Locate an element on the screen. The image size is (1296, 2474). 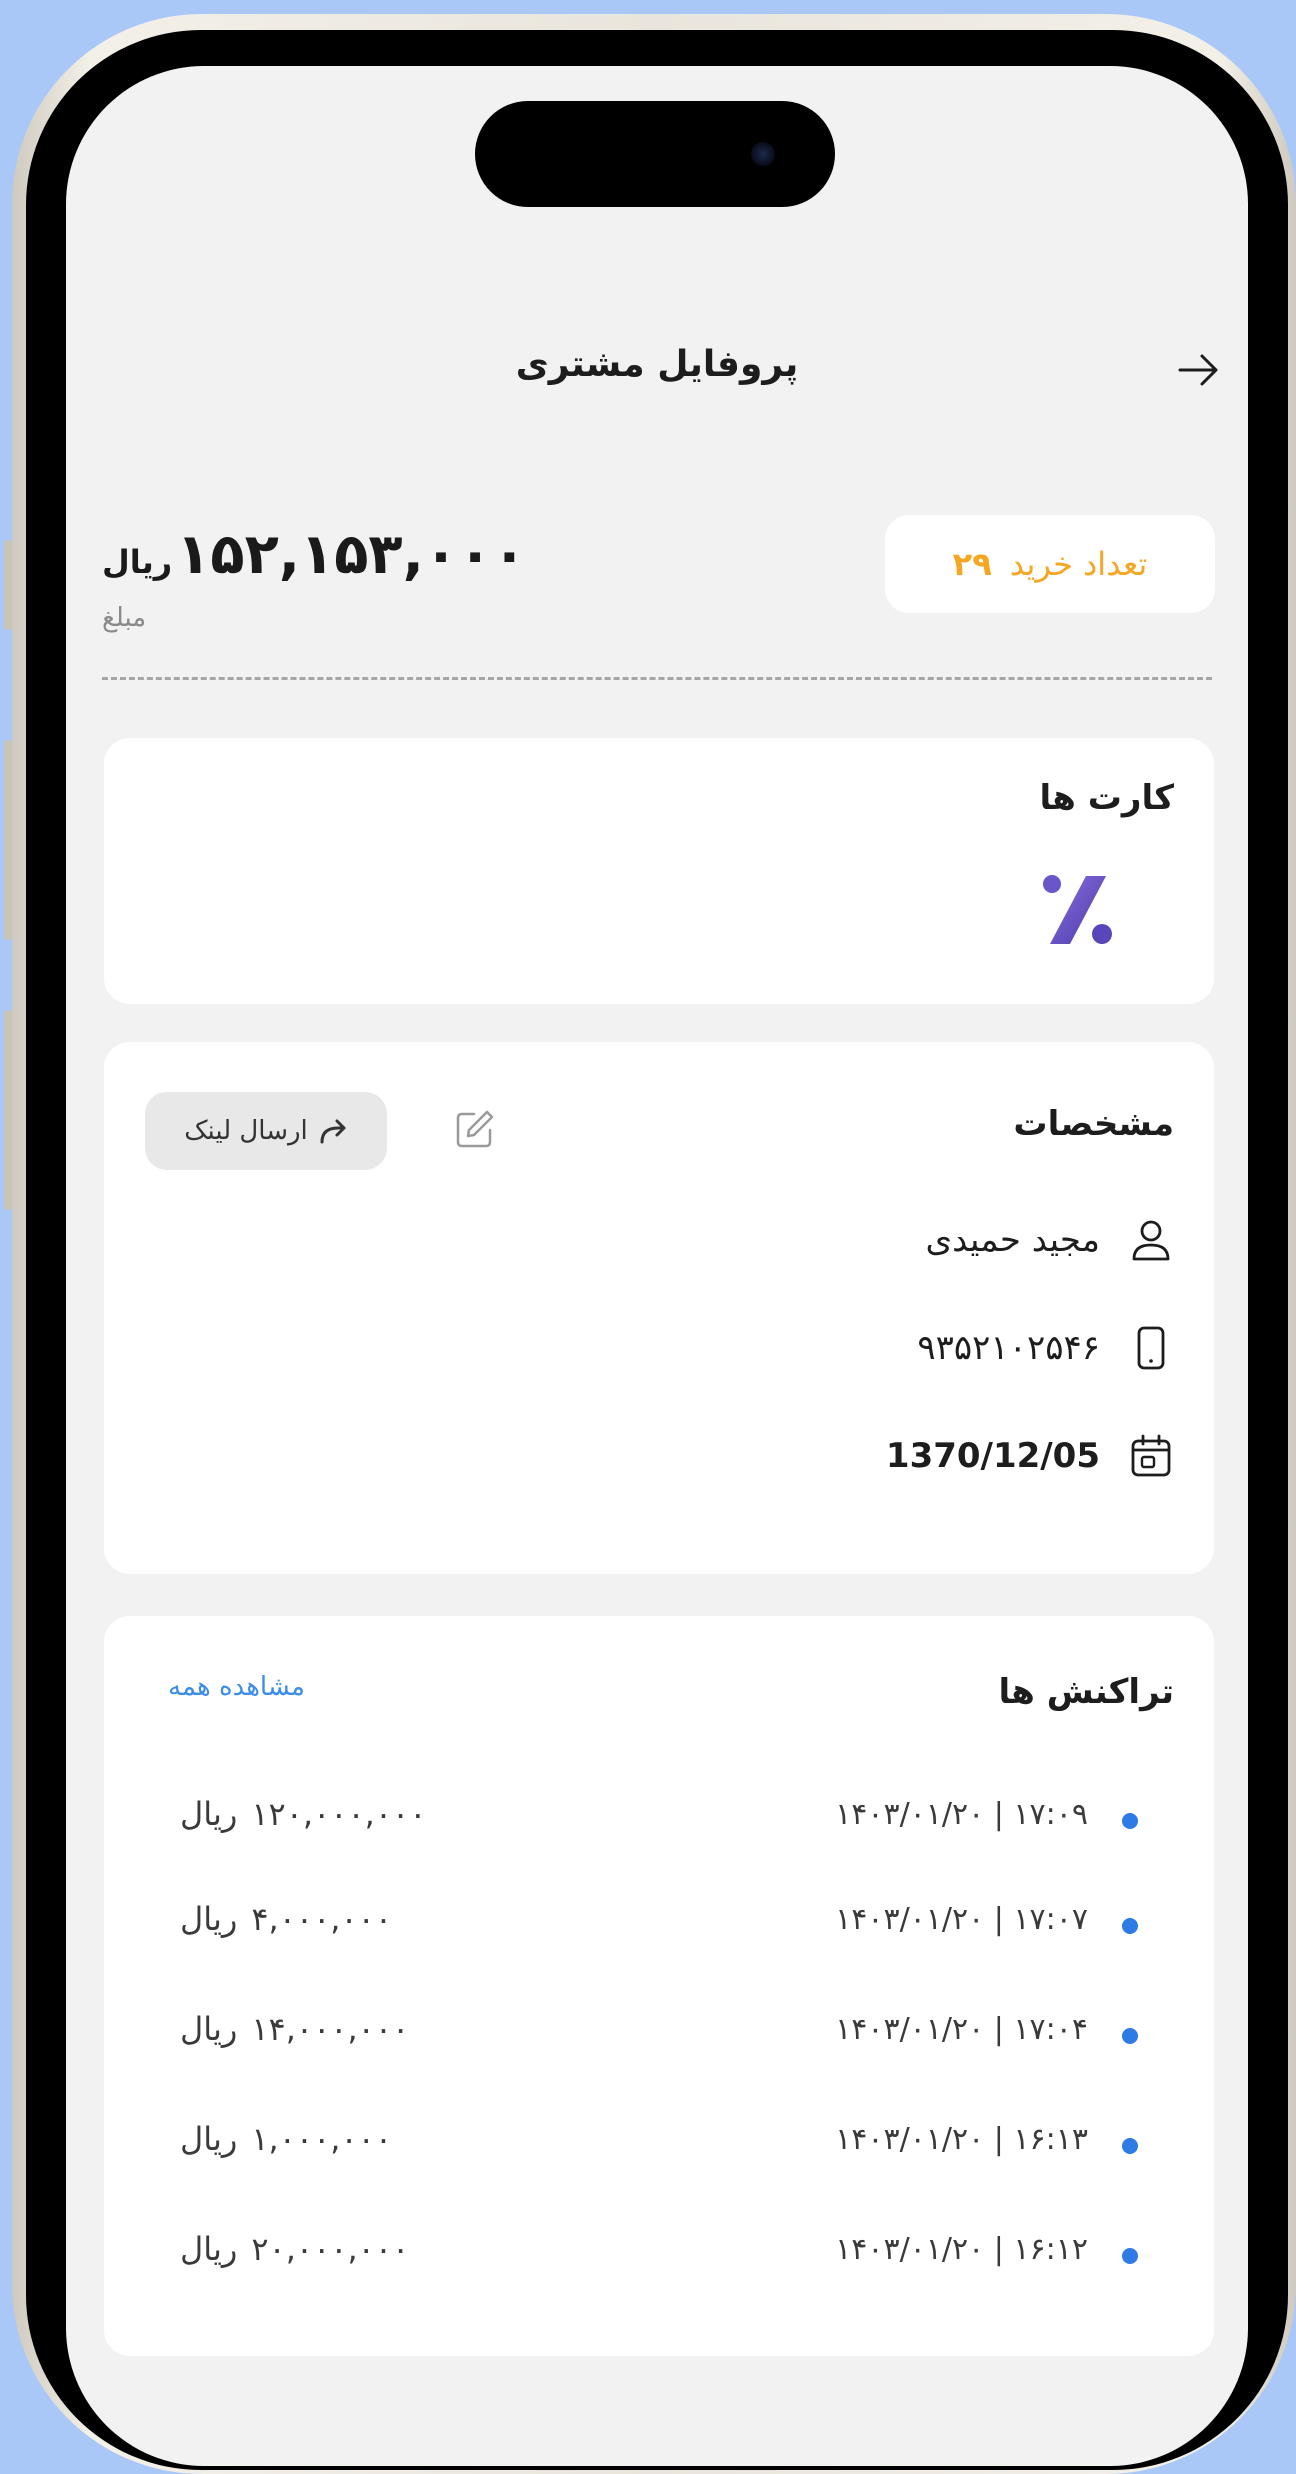
transaction-amount: ۱,۰۰۰,۰۰۰ ریال is located at coordinates (286, 2139).